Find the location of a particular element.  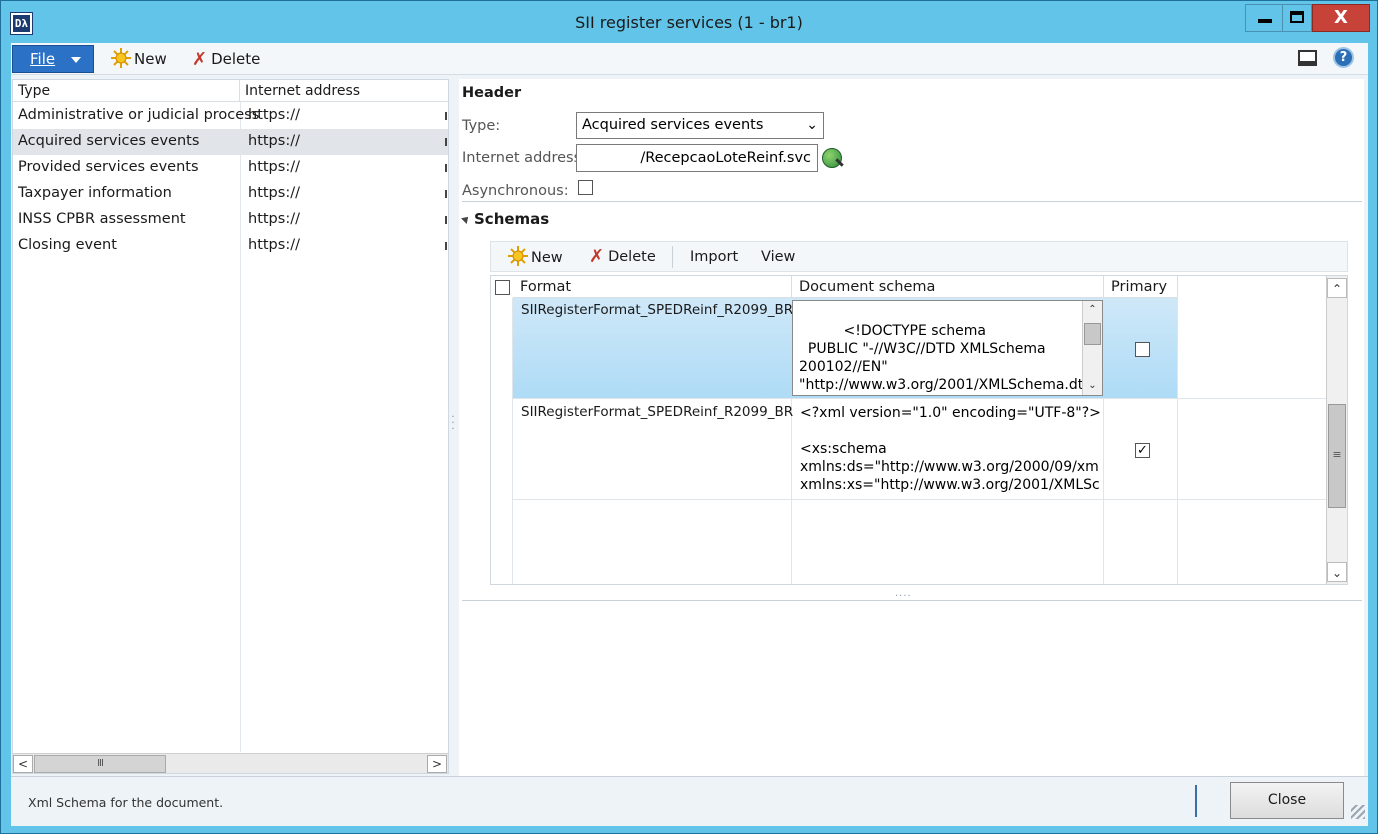

type-cell: INSS CPBR assessment is located at coordinates (102, 219).